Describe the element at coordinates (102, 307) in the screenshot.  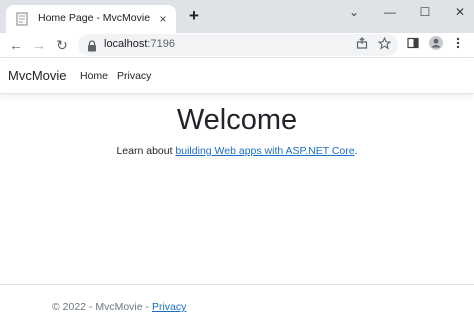
I see `footer-copyright: © 2022 - MvcMovie -` at that location.